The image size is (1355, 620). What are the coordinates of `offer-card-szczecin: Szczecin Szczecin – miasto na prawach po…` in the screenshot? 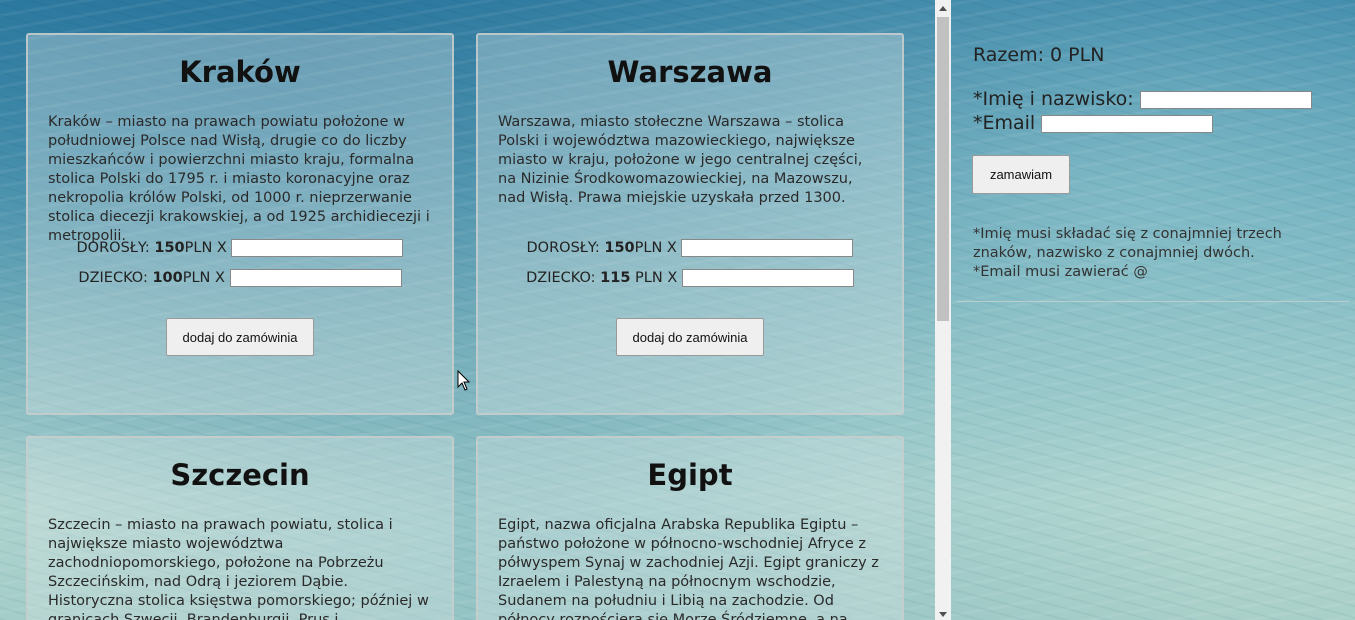 It's located at (240, 528).